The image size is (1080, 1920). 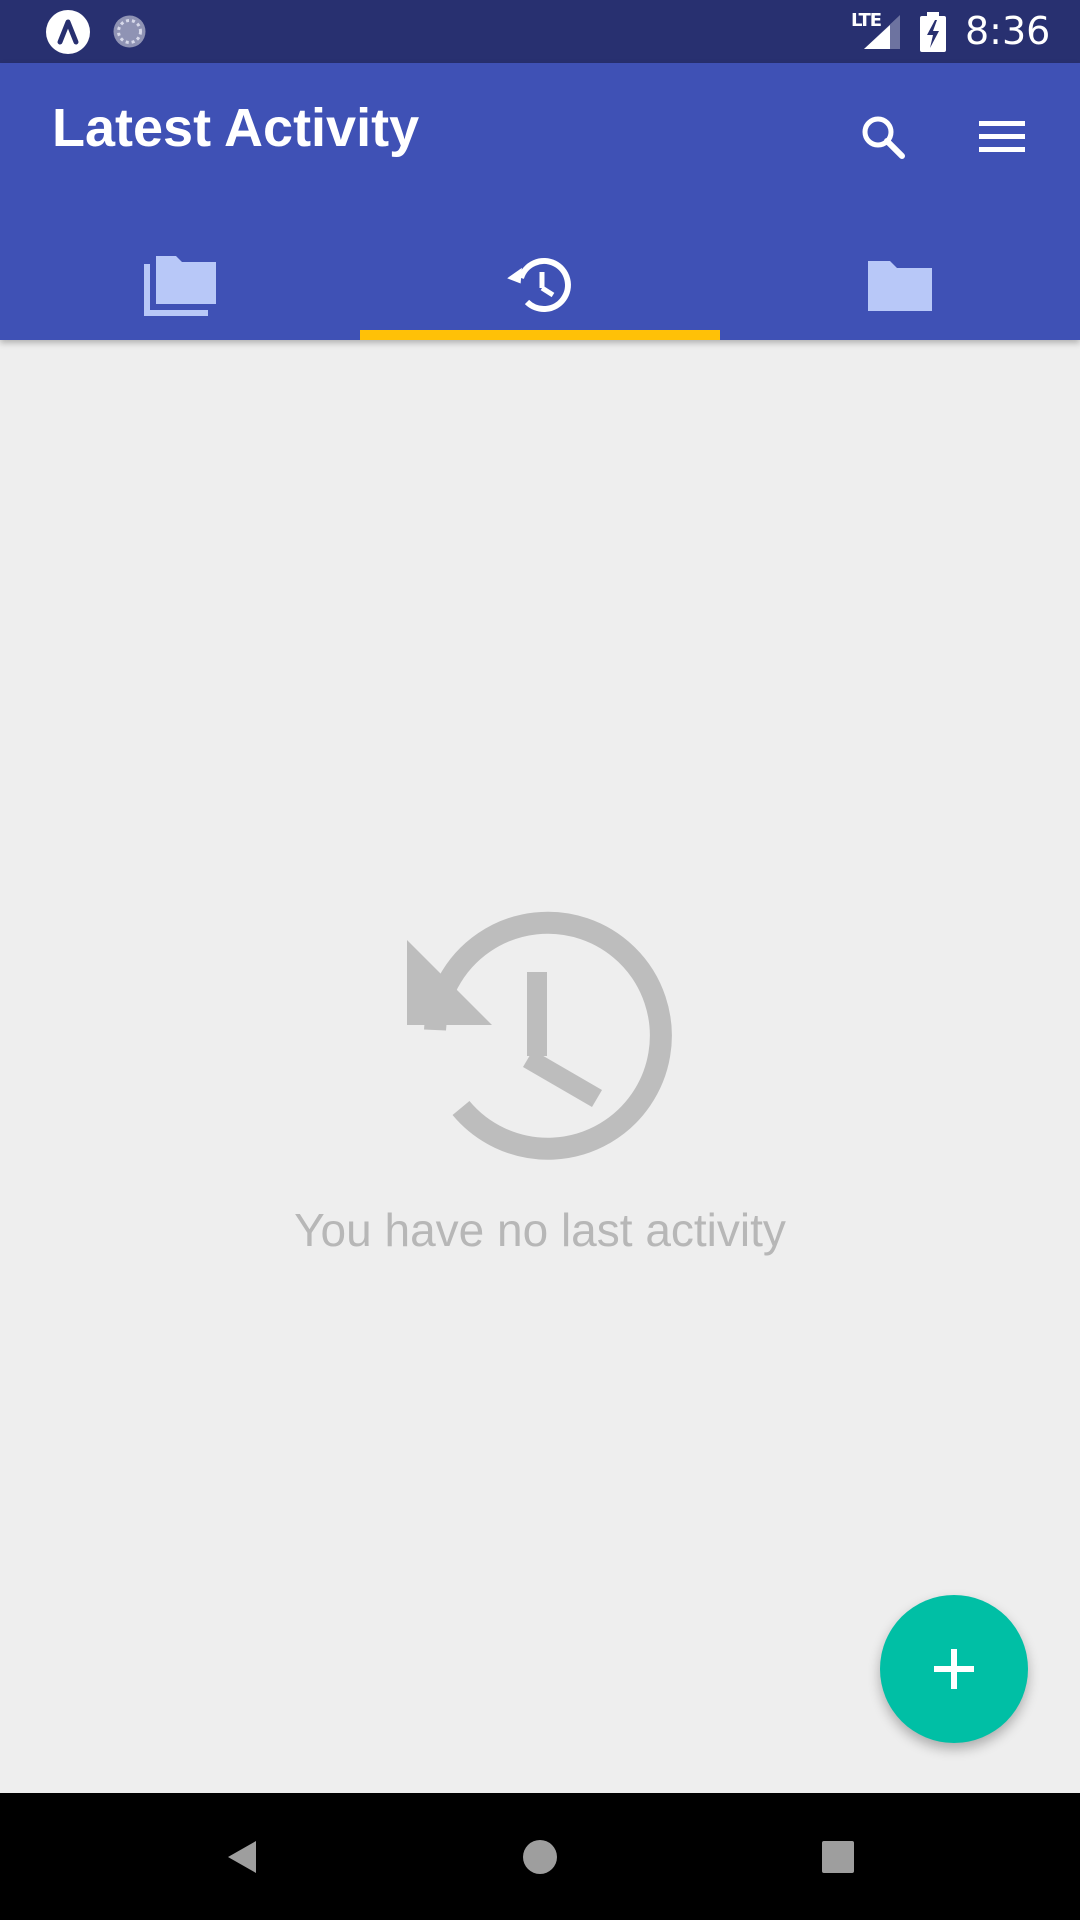 What do you see at coordinates (540, 335) in the screenshot?
I see `tab-indicator` at bounding box center [540, 335].